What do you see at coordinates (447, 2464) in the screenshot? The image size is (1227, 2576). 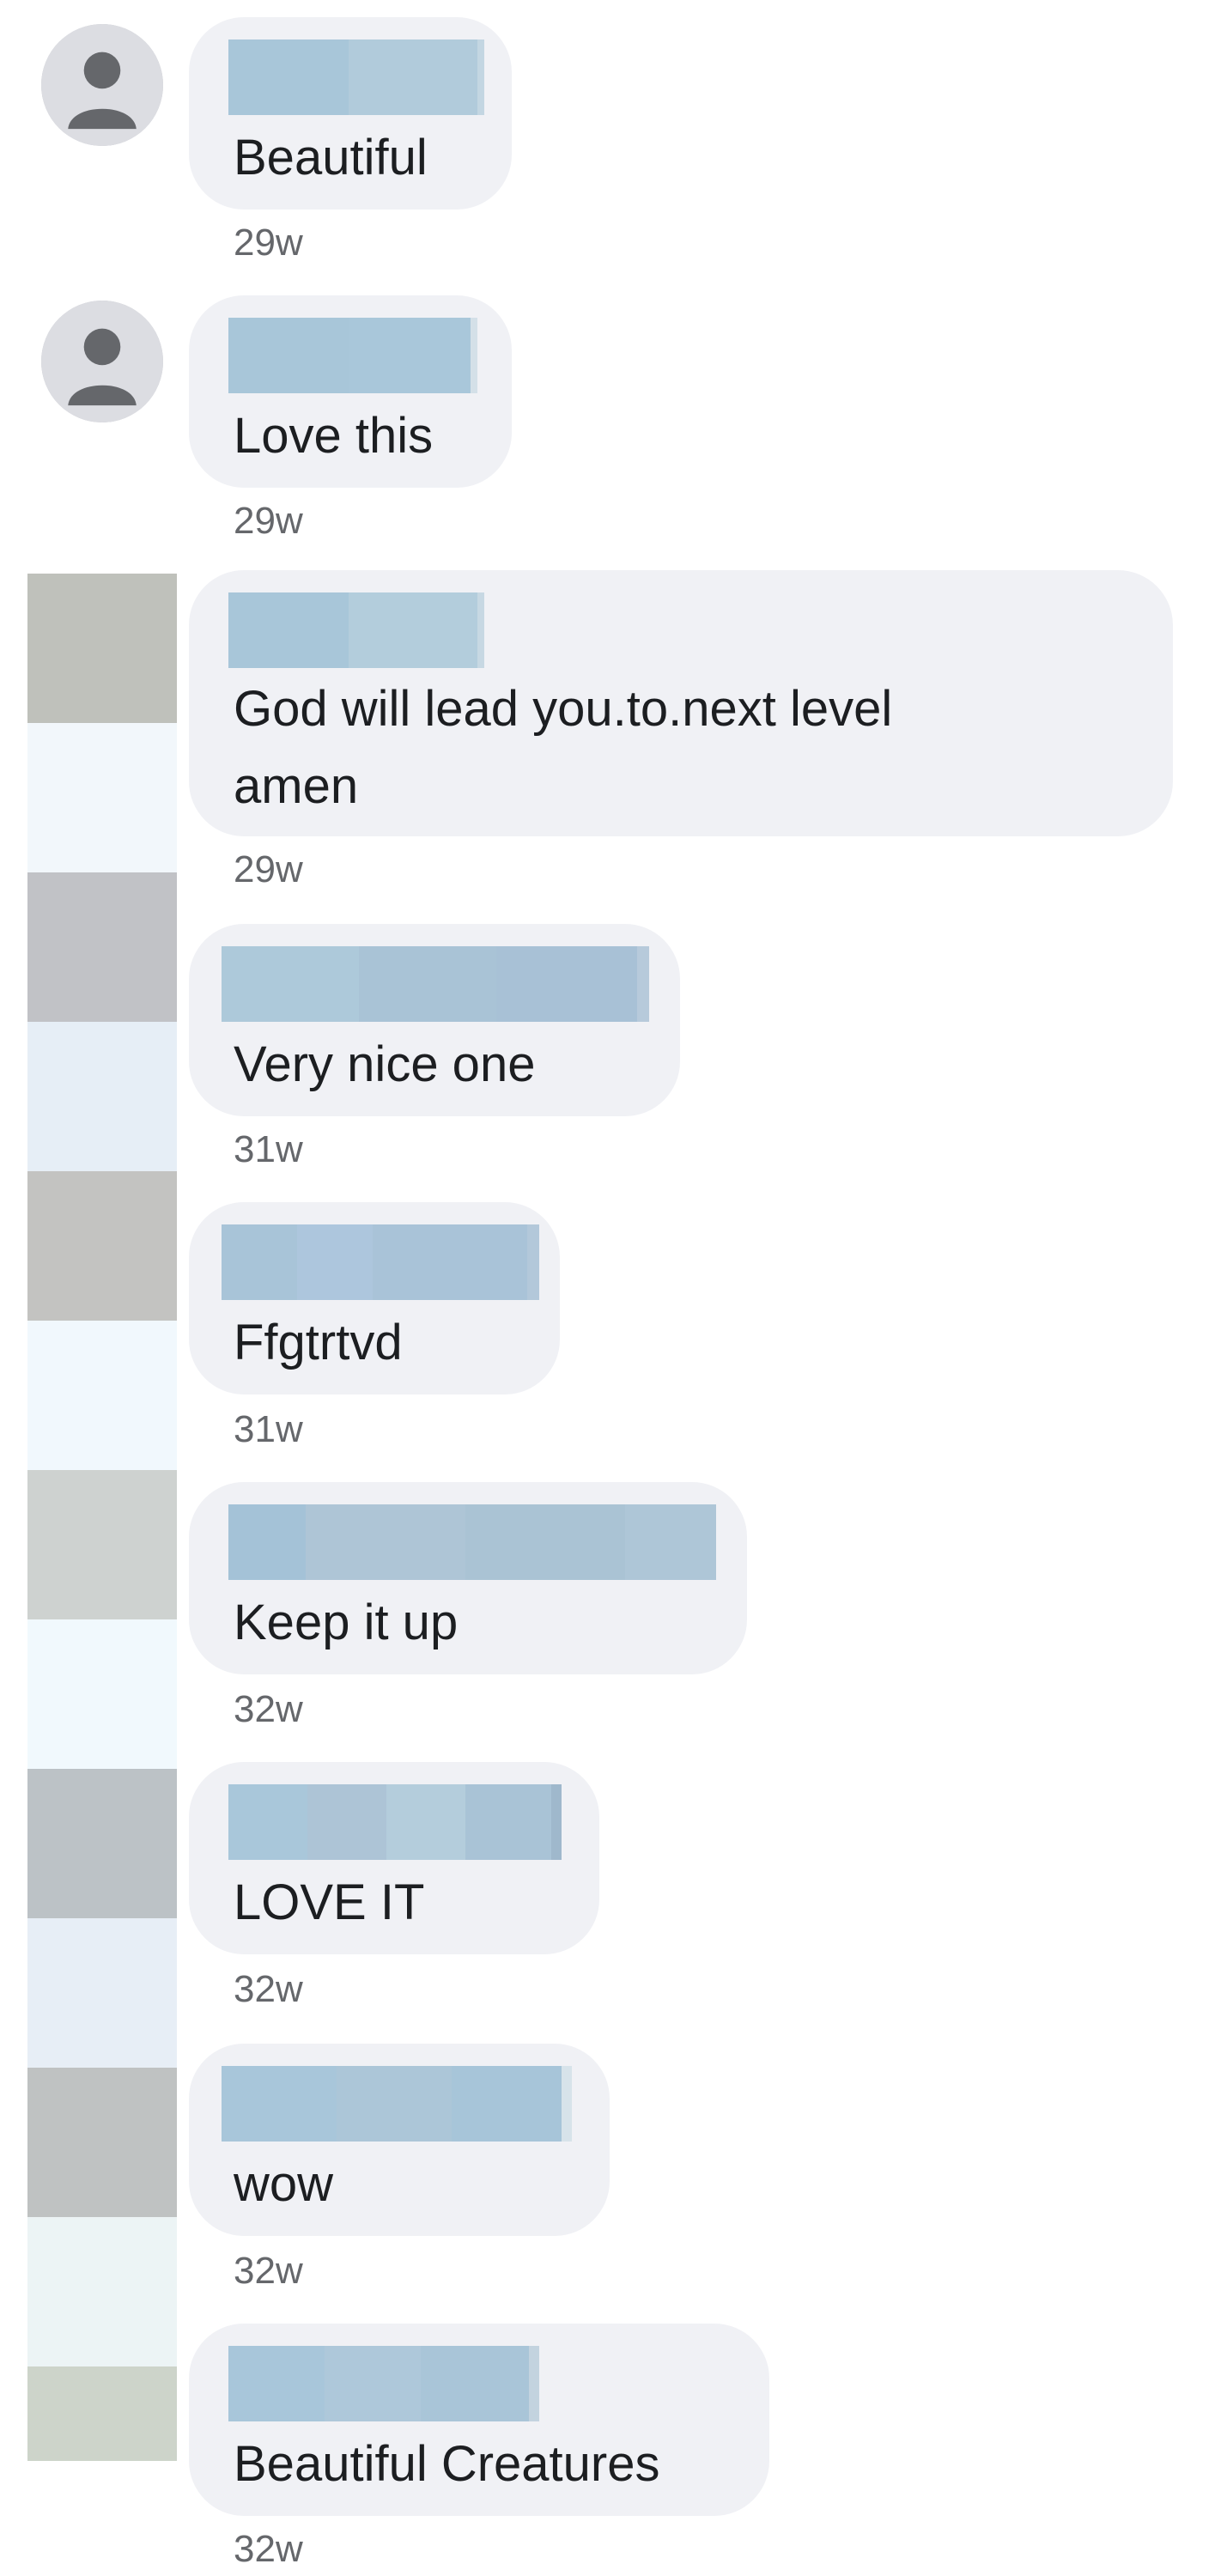 I see `comment-text: Beautiful Creatures` at bounding box center [447, 2464].